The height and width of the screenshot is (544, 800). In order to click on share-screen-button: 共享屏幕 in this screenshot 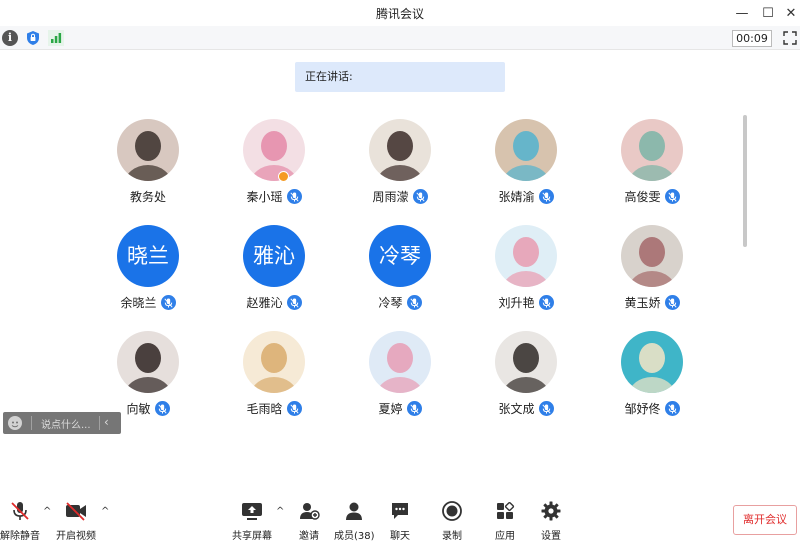, I will do `click(252, 521)`.